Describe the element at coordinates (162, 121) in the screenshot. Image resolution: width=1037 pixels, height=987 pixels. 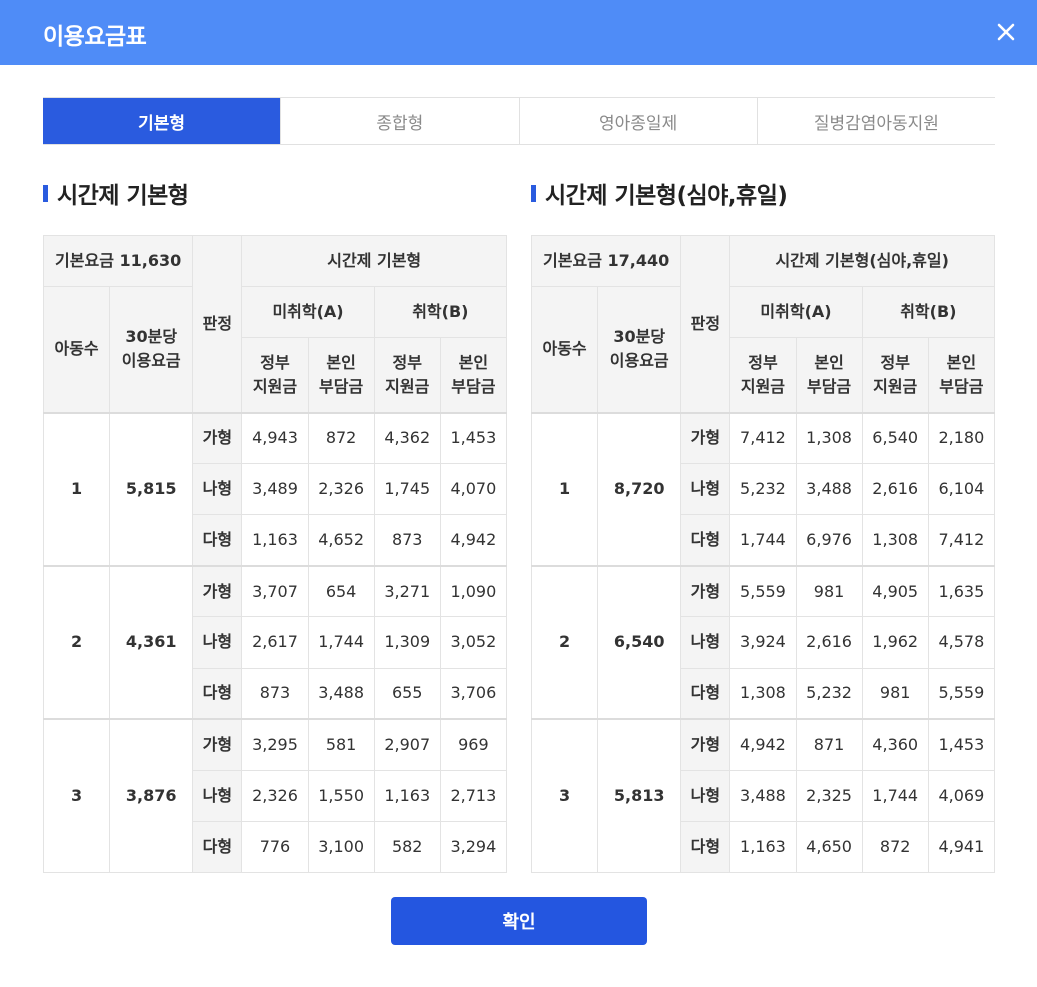
I see `tab-basic: 기본형` at that location.